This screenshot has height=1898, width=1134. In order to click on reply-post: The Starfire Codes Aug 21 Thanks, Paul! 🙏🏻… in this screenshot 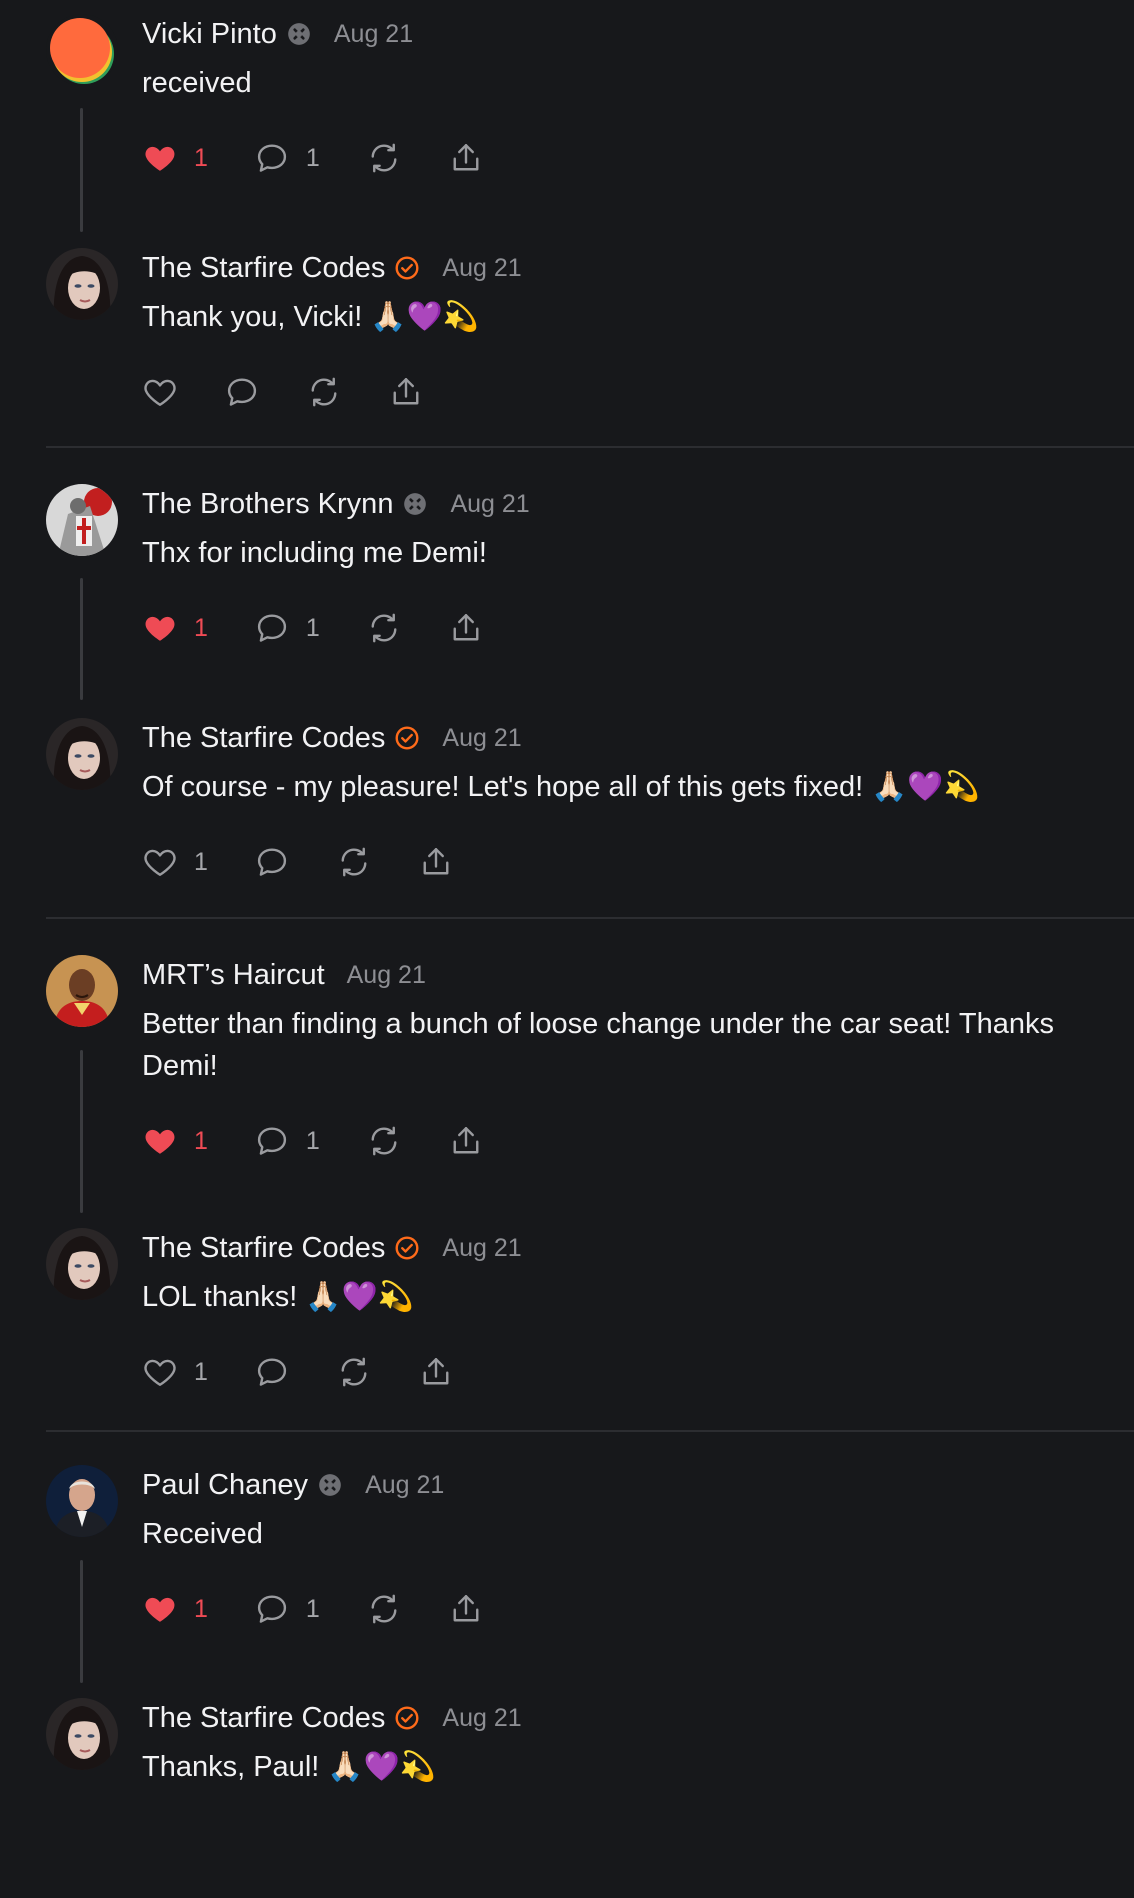, I will do `click(567, 1798)`.